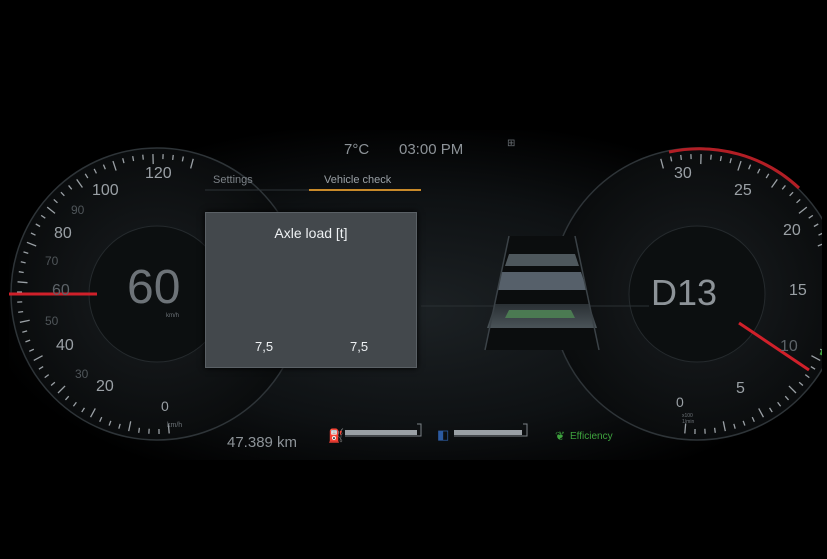 This screenshot has width=827, height=559. Describe the element at coordinates (688, 419) in the screenshot. I see `rpm-unit: x100 1/min` at that location.